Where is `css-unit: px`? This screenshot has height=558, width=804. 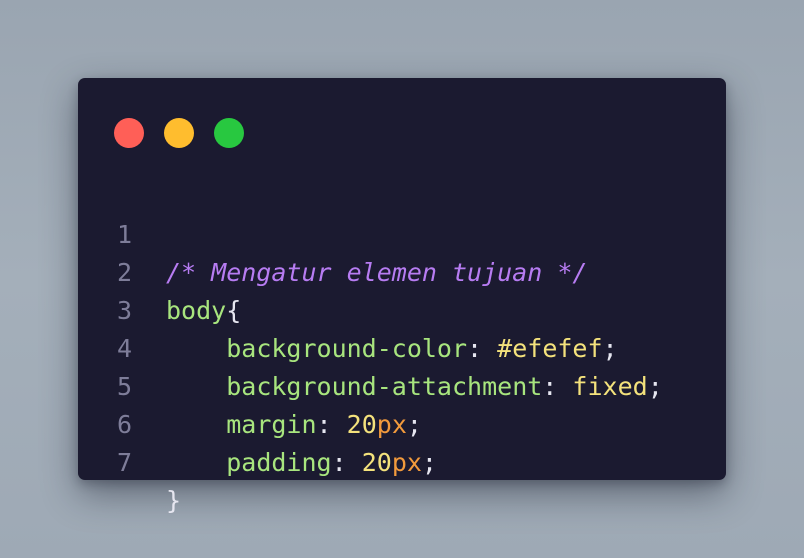
css-unit: px is located at coordinates (406, 462).